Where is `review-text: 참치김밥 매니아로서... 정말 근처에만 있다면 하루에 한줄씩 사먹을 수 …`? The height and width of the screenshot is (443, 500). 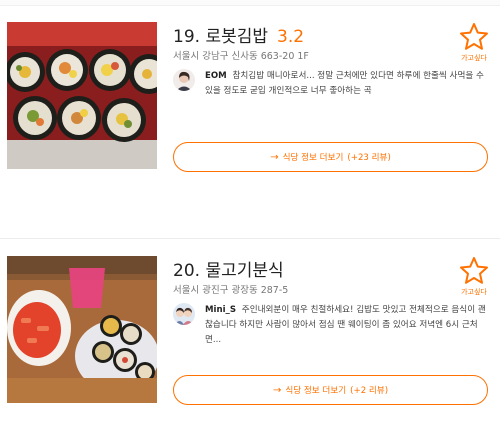 review-text: 참치김밥 매니아로서... 정말 근처에만 있다면 하루에 한줄씩 사먹을 수 … is located at coordinates (344, 83).